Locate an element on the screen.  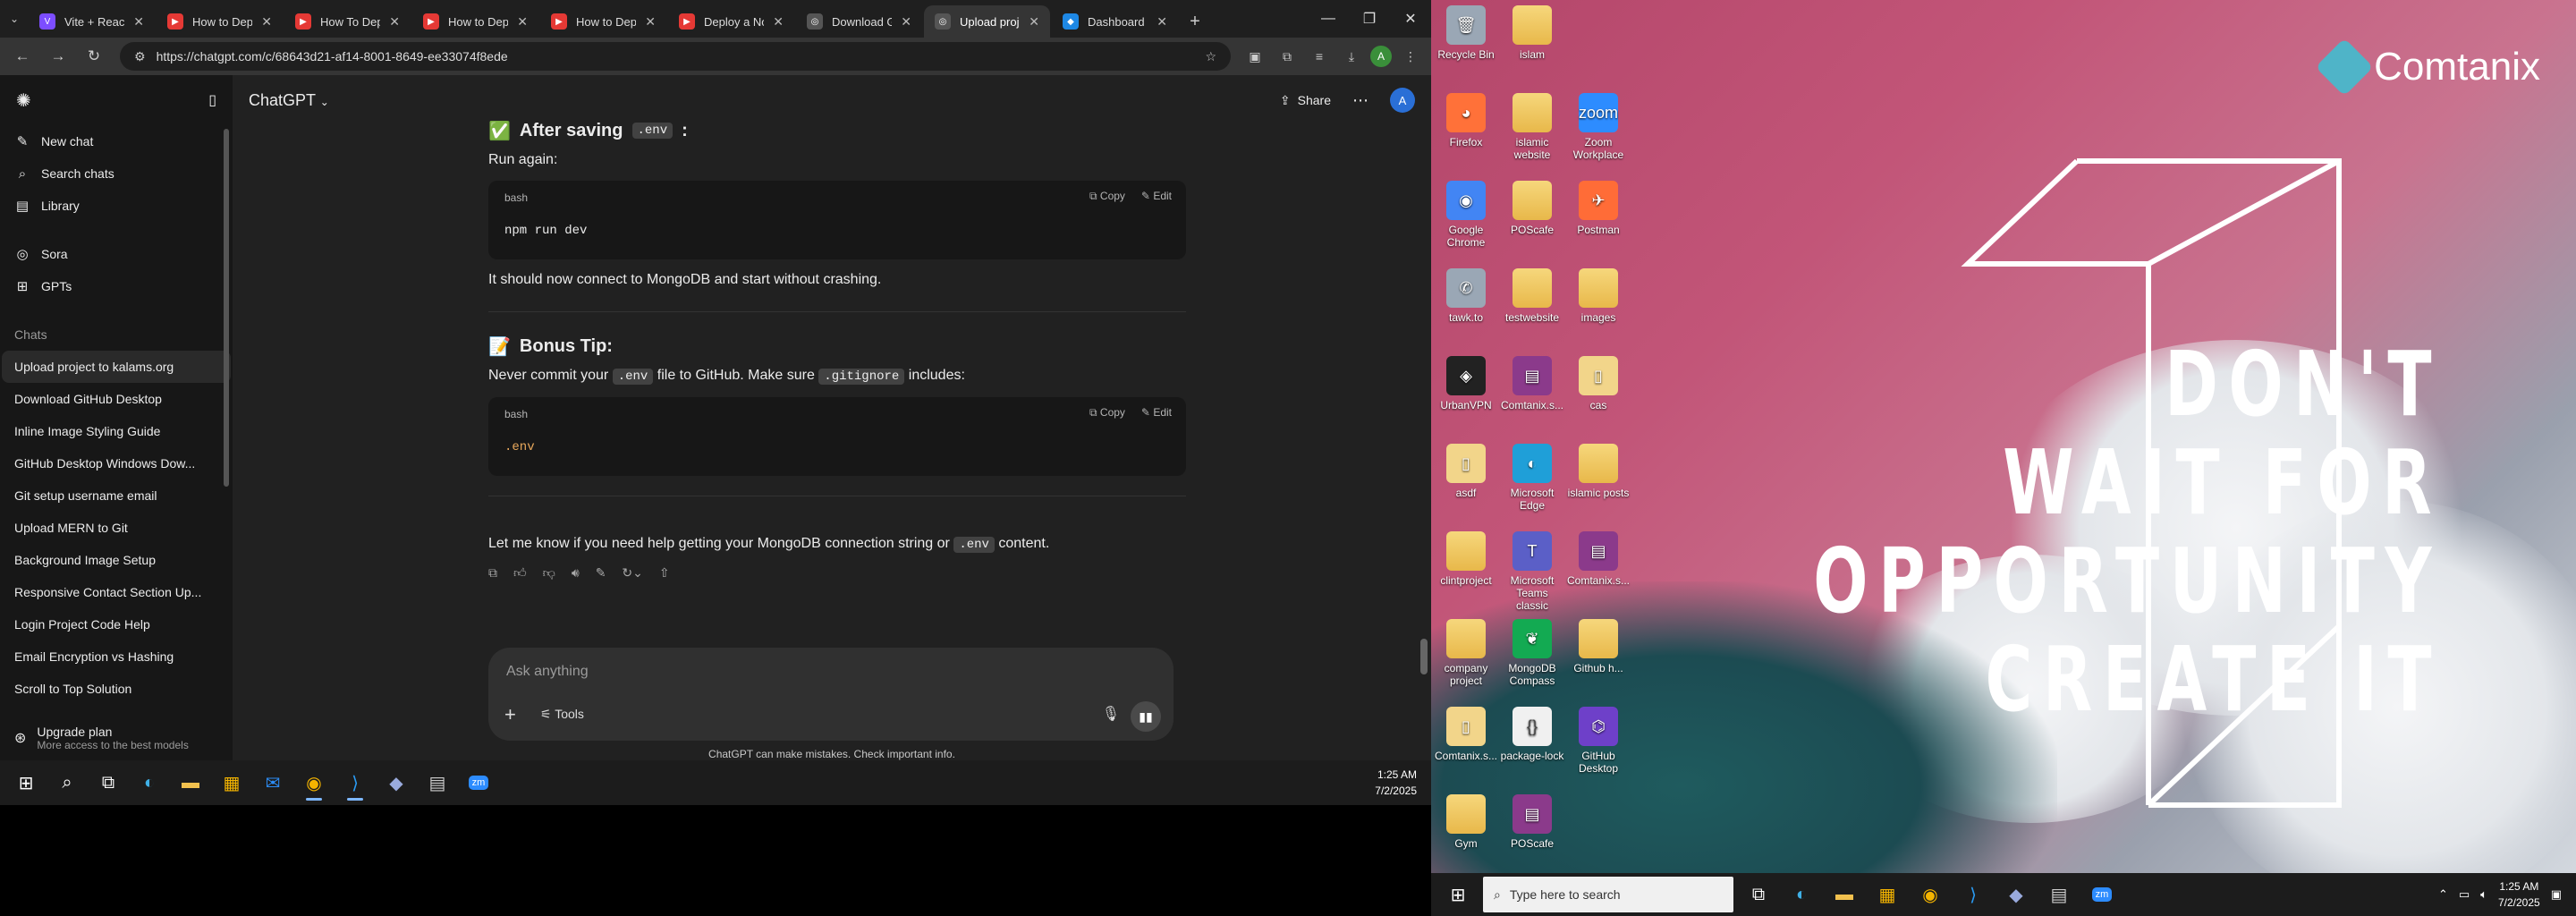
user-avatar: A is located at coordinates (1402, 100).